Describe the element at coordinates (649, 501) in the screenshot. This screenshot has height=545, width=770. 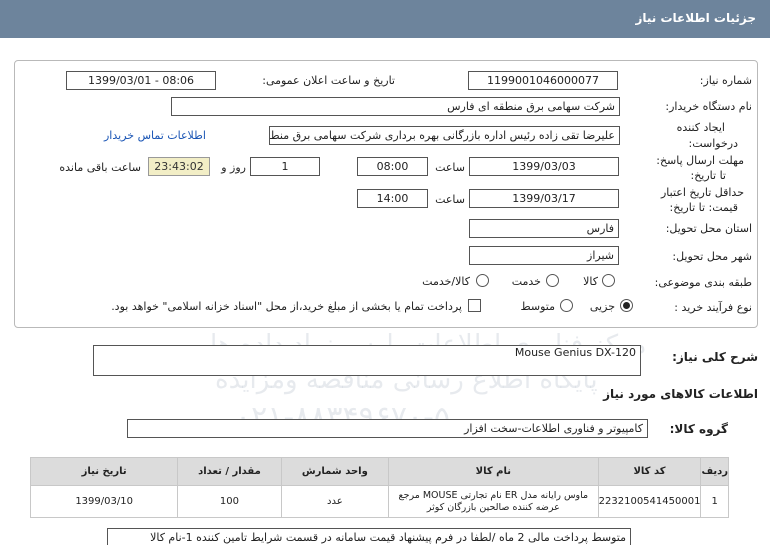
I see `cell-code: 2232100541450001` at that location.